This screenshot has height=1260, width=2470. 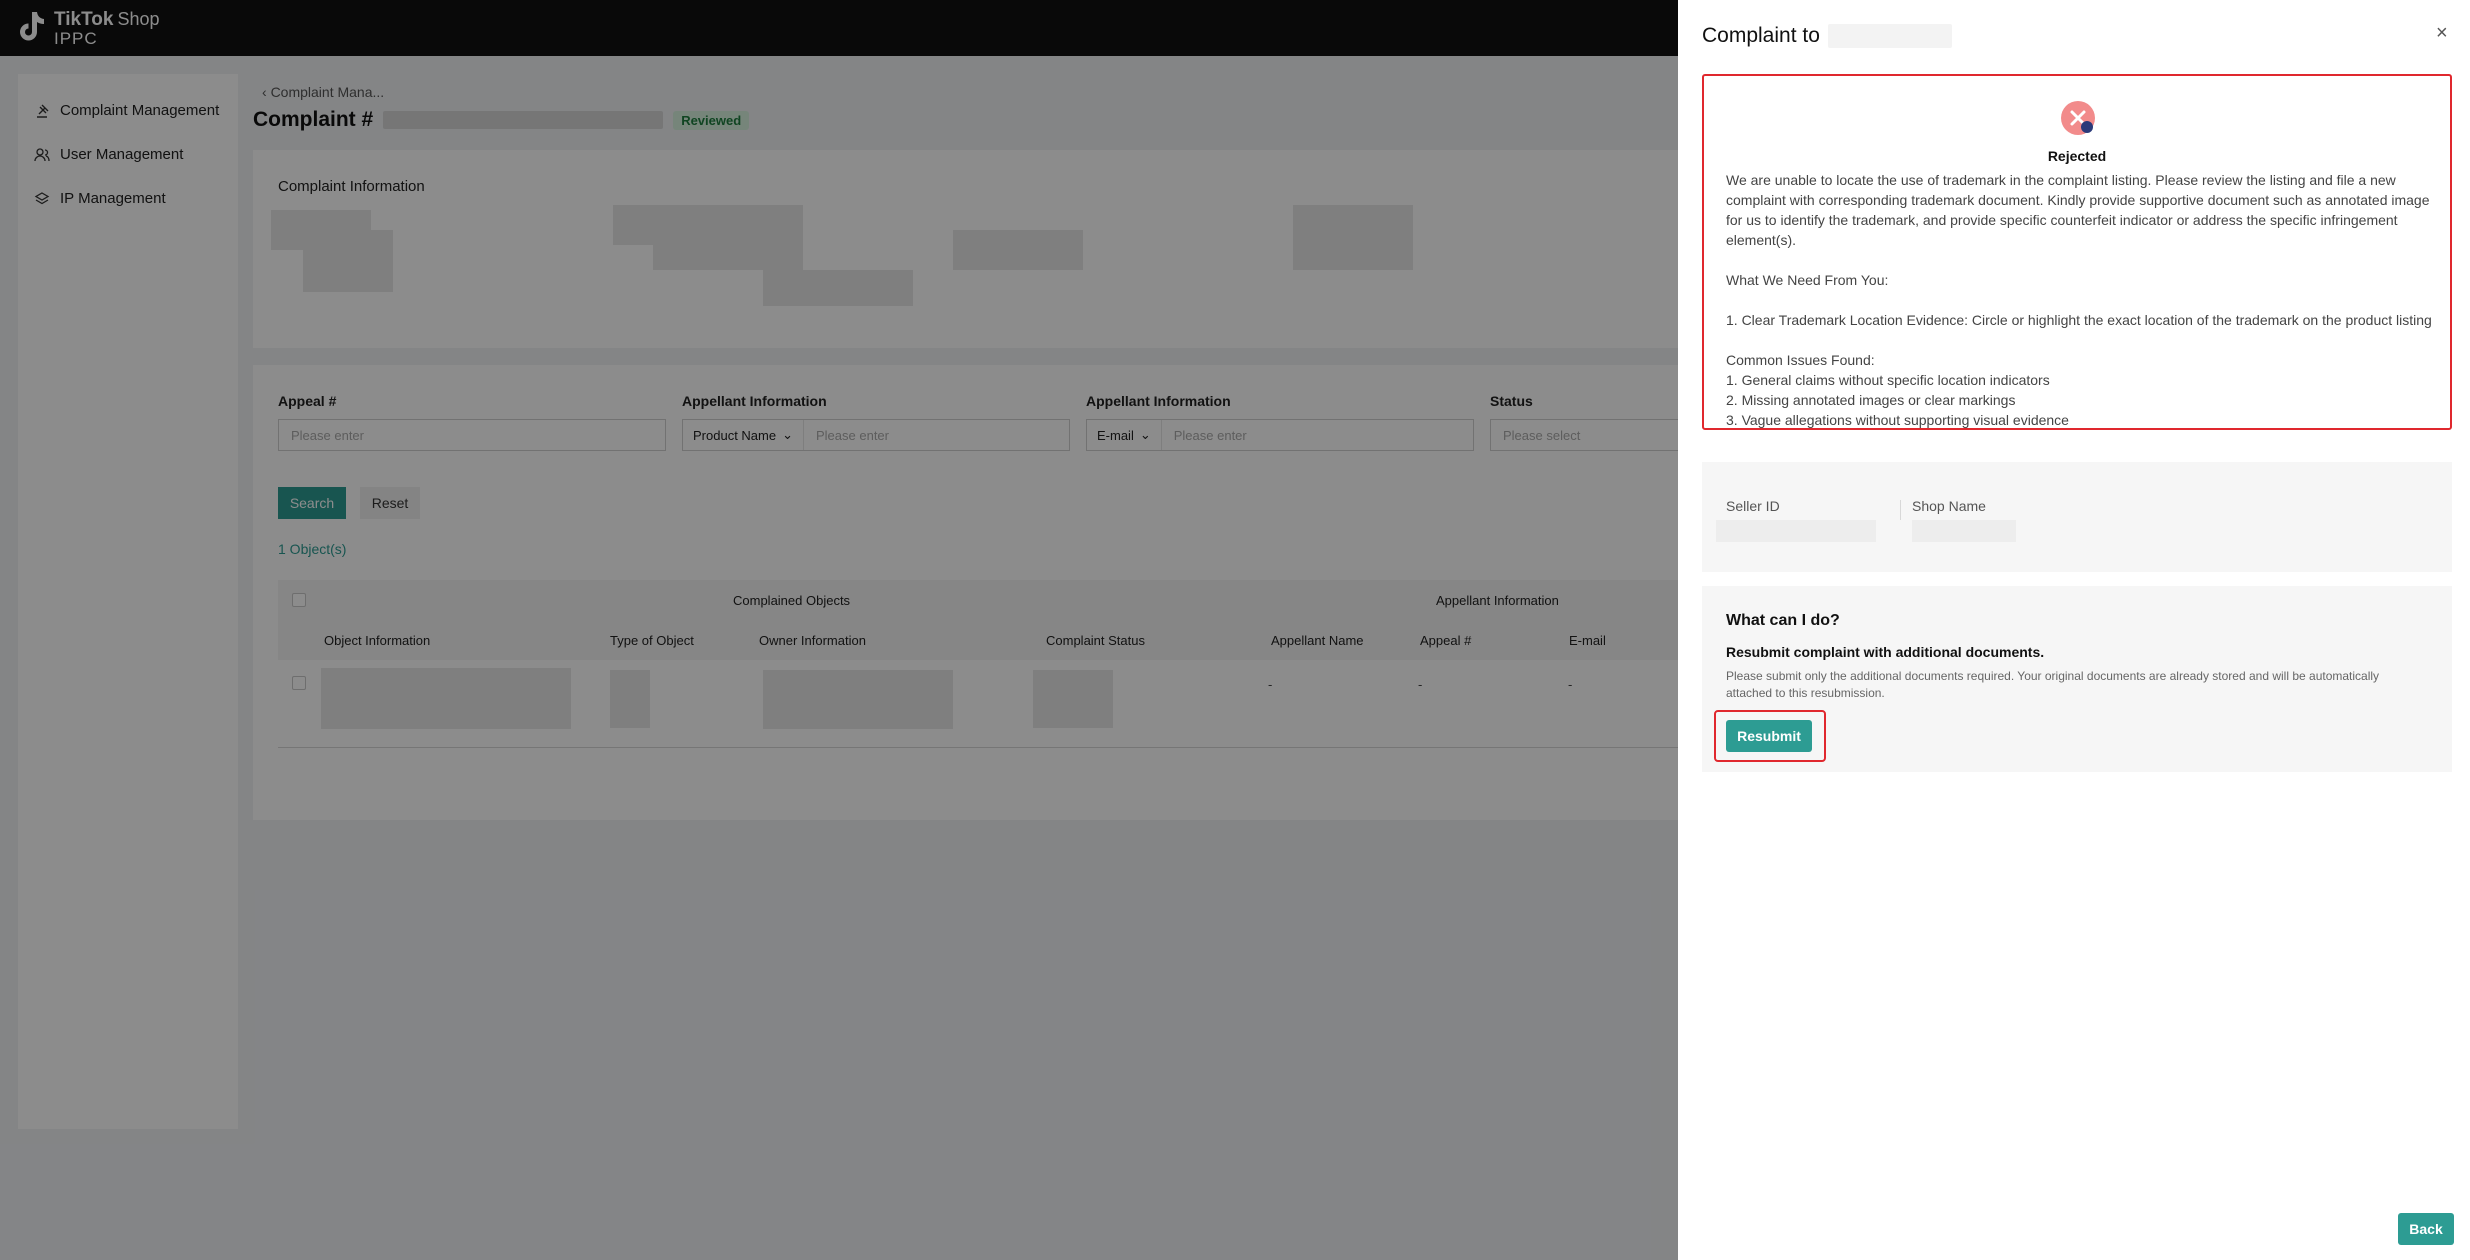 What do you see at coordinates (2077, 517) in the screenshot?
I see `seller-info-card: Seller ID Shop Name` at bounding box center [2077, 517].